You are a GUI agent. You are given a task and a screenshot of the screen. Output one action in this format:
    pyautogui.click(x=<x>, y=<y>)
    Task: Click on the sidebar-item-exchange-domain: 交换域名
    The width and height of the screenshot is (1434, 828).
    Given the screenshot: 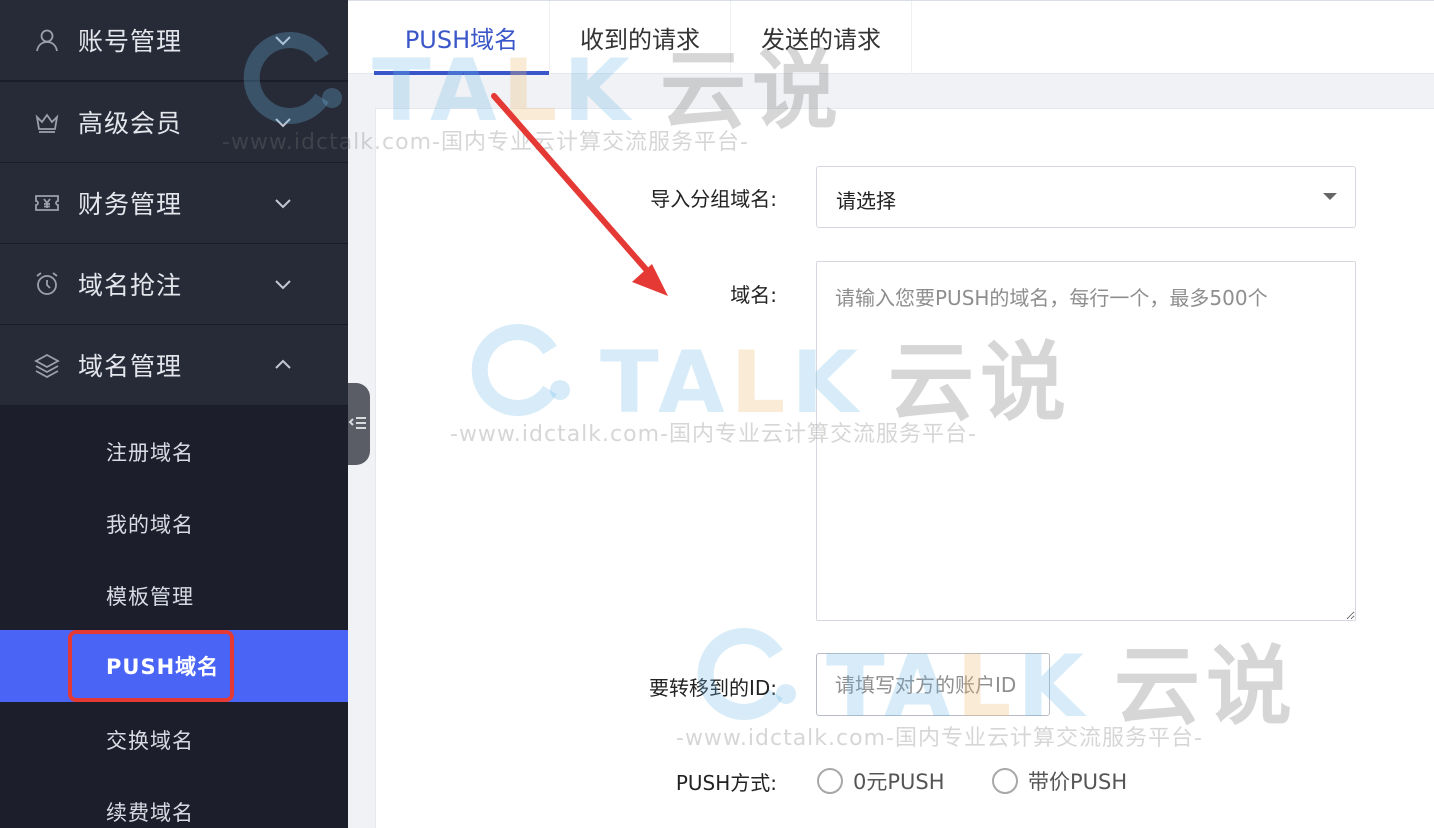 What is the action you would take?
    pyautogui.click(x=174, y=740)
    